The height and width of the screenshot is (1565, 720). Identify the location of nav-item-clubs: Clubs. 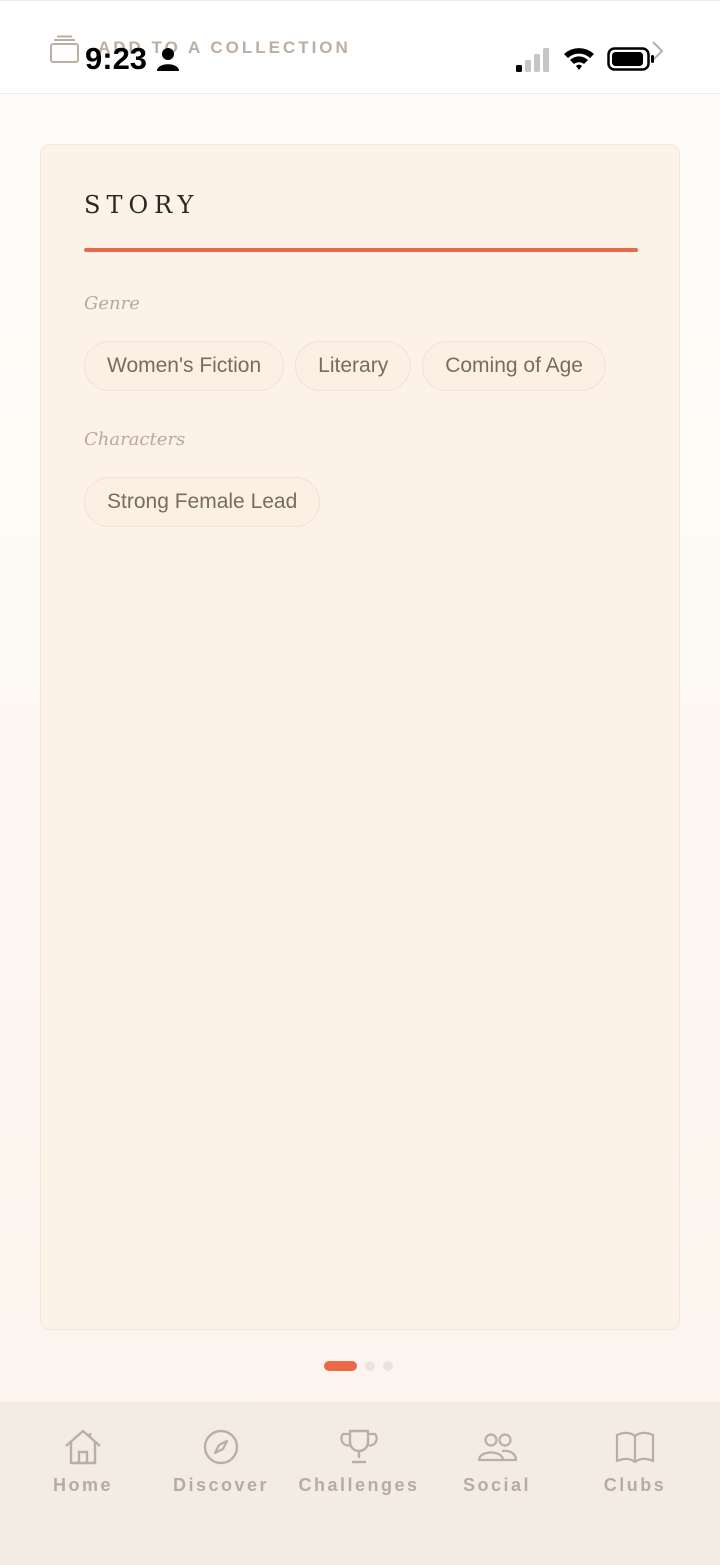
(635, 1457).